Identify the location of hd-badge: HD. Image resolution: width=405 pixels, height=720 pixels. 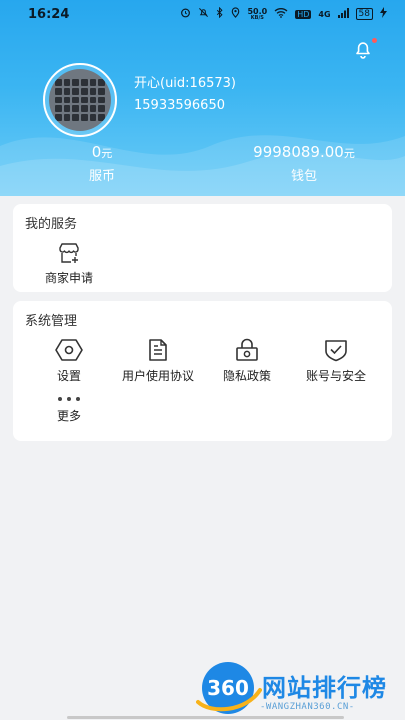
(303, 14).